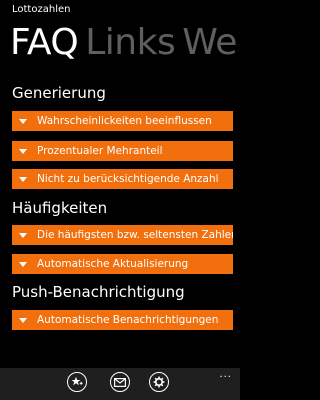  I want to click on faq-item-automatische-aktualisierung: Automatische Aktualisierung, so click(122, 264).